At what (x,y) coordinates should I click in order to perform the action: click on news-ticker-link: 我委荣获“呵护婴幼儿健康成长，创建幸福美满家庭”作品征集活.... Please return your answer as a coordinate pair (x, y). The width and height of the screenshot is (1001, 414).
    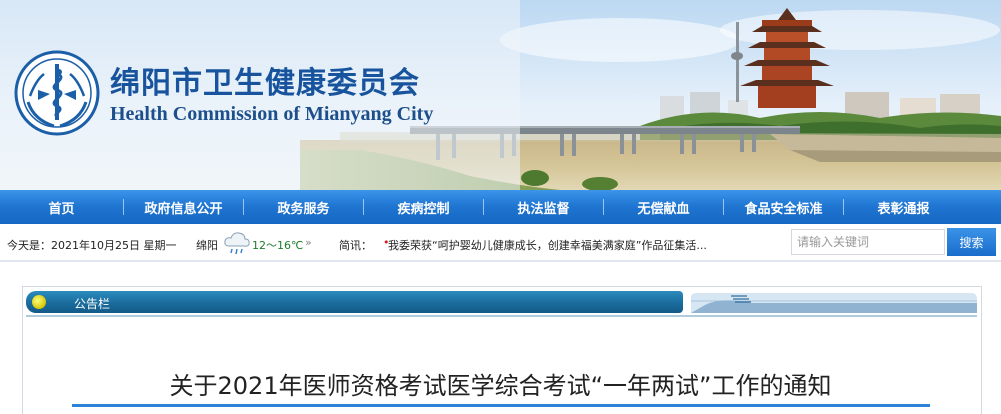
    Looking at the image, I should click on (547, 245).